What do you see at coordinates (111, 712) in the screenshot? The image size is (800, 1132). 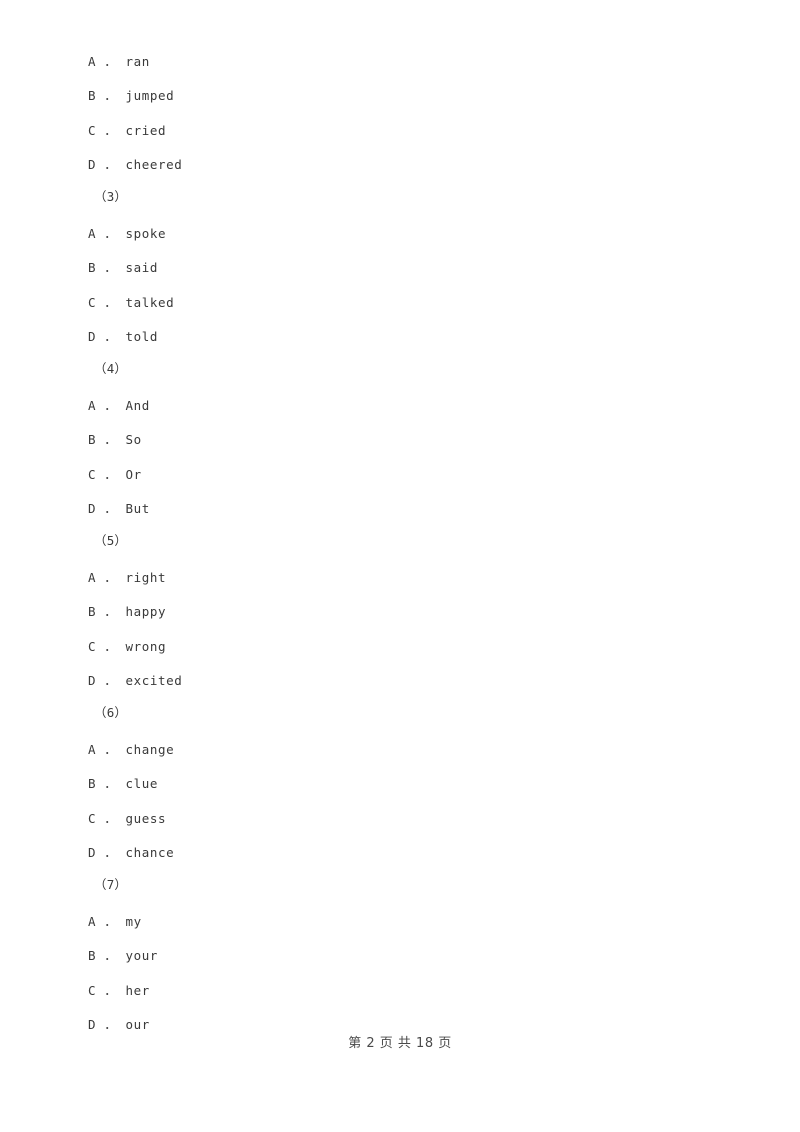 I see `question-group-label: （6）` at bounding box center [111, 712].